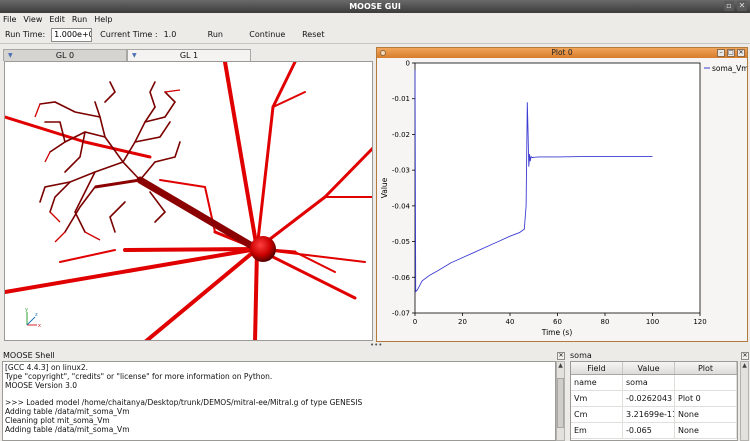 The image size is (750, 441). I want to click on cell-field: Vm, so click(597, 398).